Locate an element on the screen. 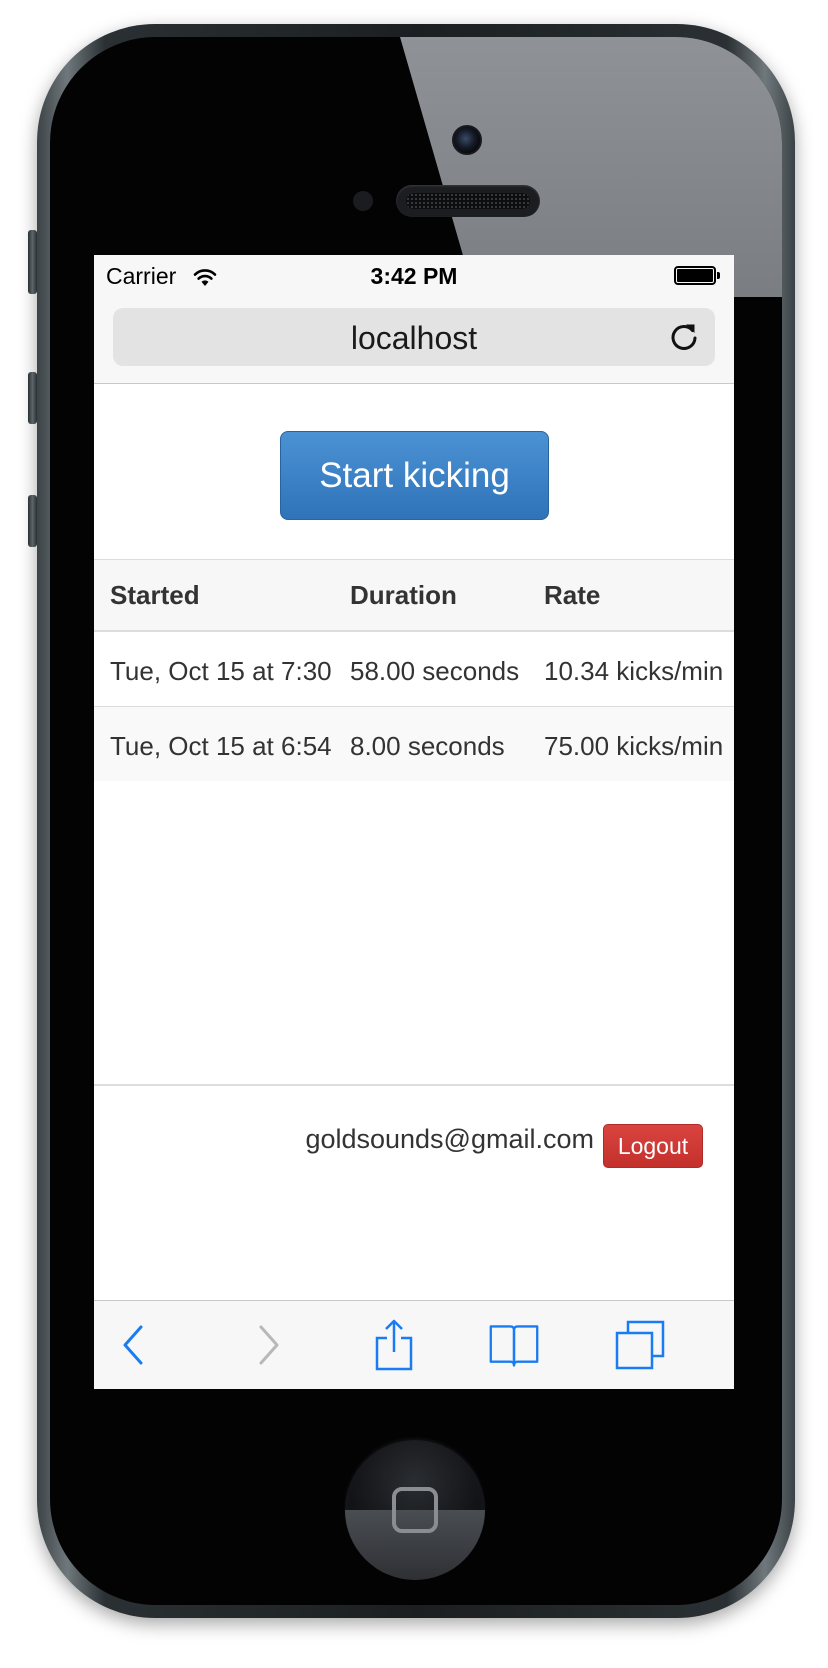 The image size is (828, 1668). mute-switch is located at coordinates (32, 262).